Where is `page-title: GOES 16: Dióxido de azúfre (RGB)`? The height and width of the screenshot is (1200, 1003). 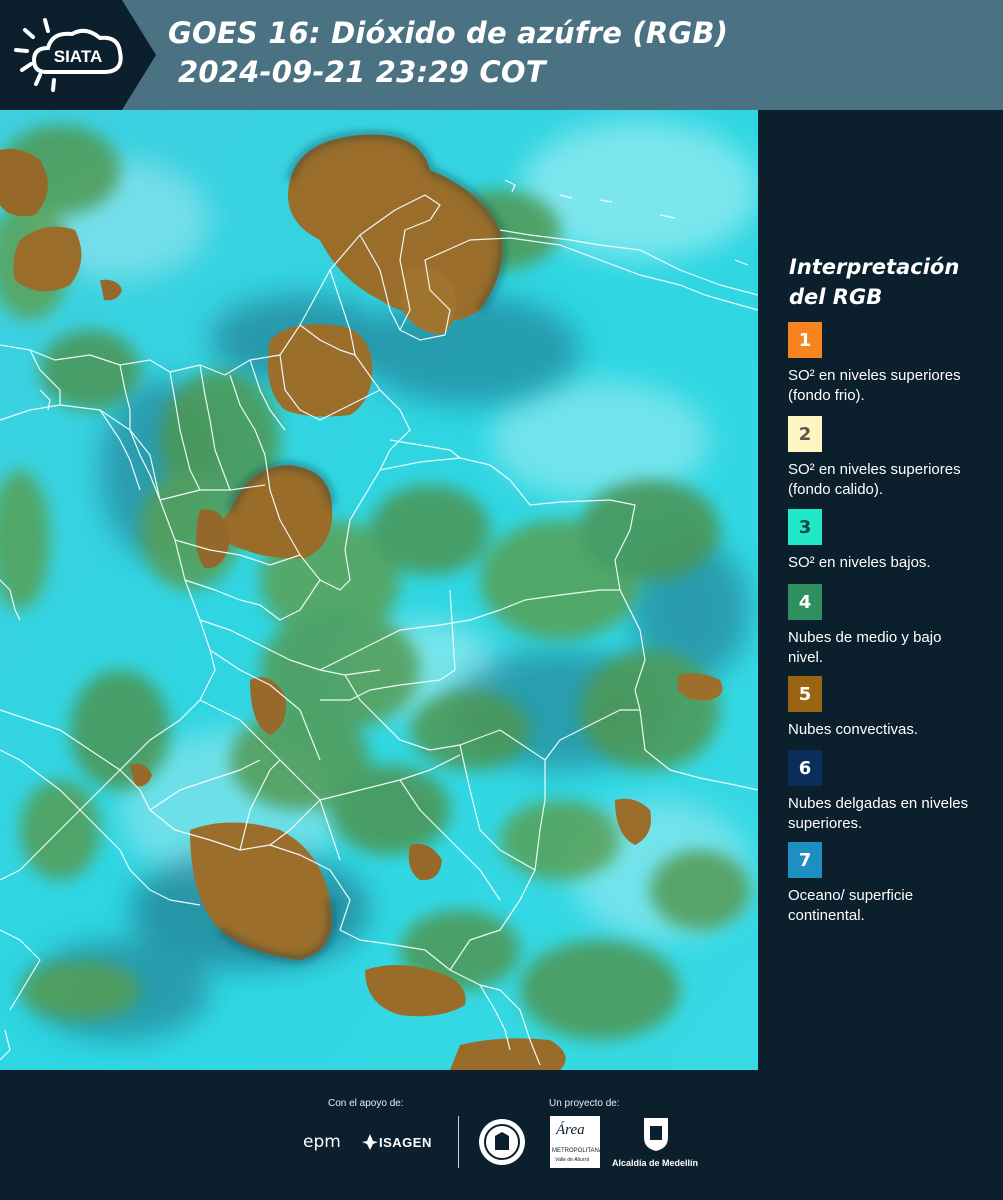
page-title: GOES 16: Dióxido de azúfre (RGB) is located at coordinates (448, 33).